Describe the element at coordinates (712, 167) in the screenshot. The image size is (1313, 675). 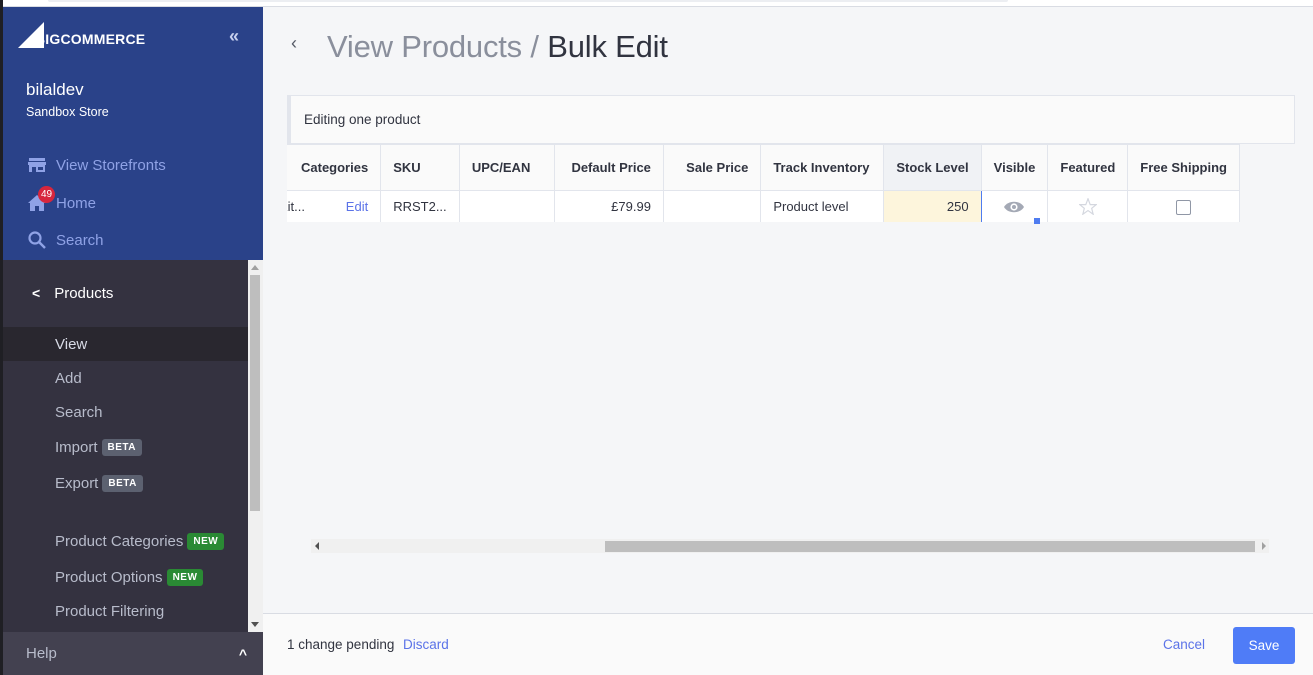
I see `column-header-sale-price: Sale Price` at that location.